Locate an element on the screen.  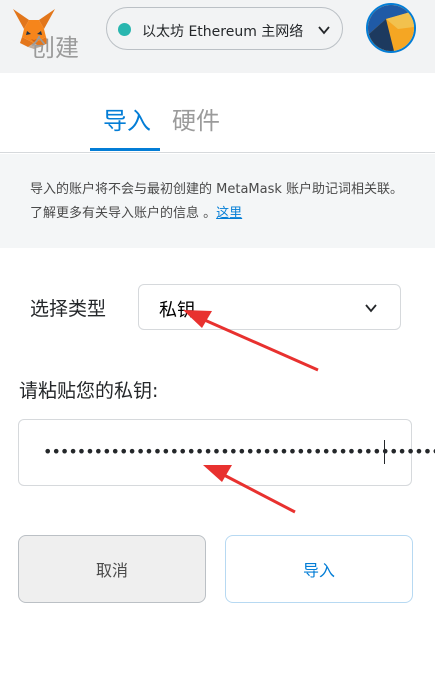
text-caret is located at coordinates (384, 452).